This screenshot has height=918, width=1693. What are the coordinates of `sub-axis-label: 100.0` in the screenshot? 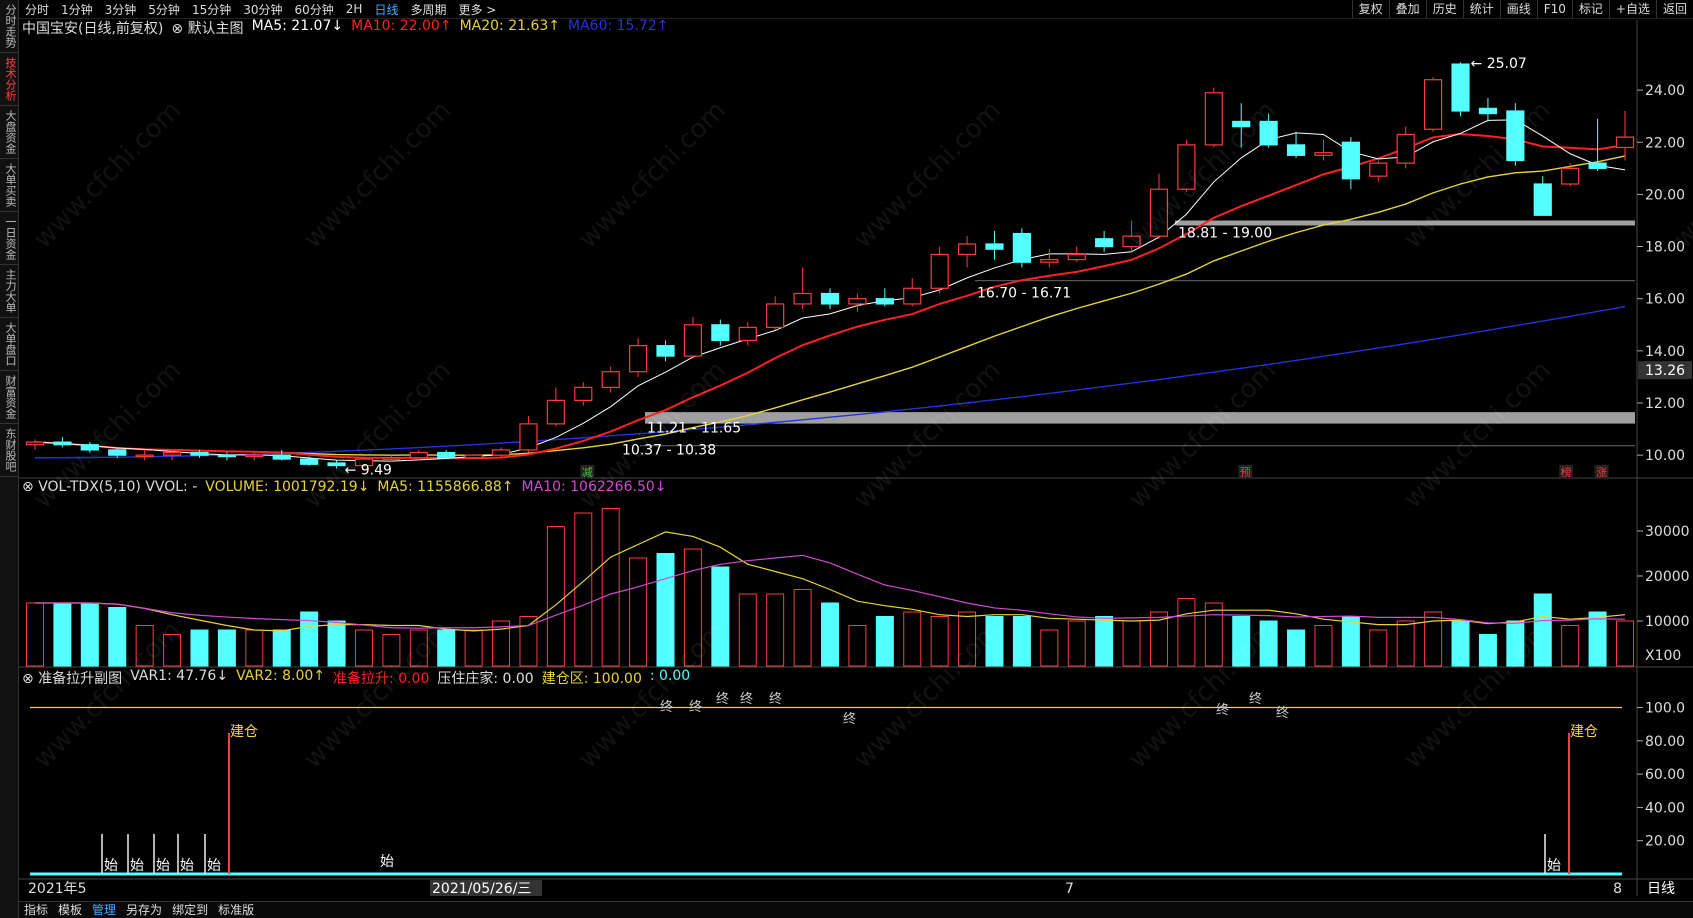 It's located at (1665, 709).